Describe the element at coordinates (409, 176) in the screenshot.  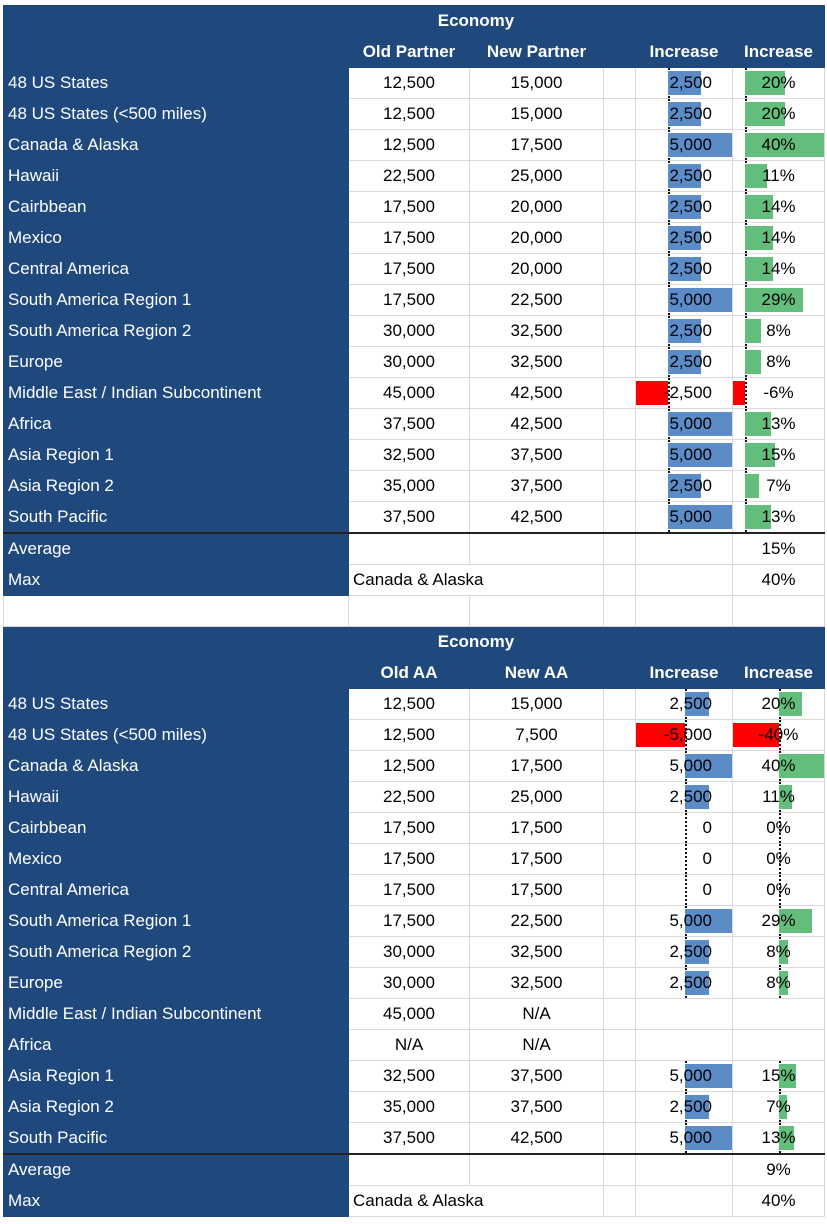
I see `old-value-cell: 22,500` at that location.